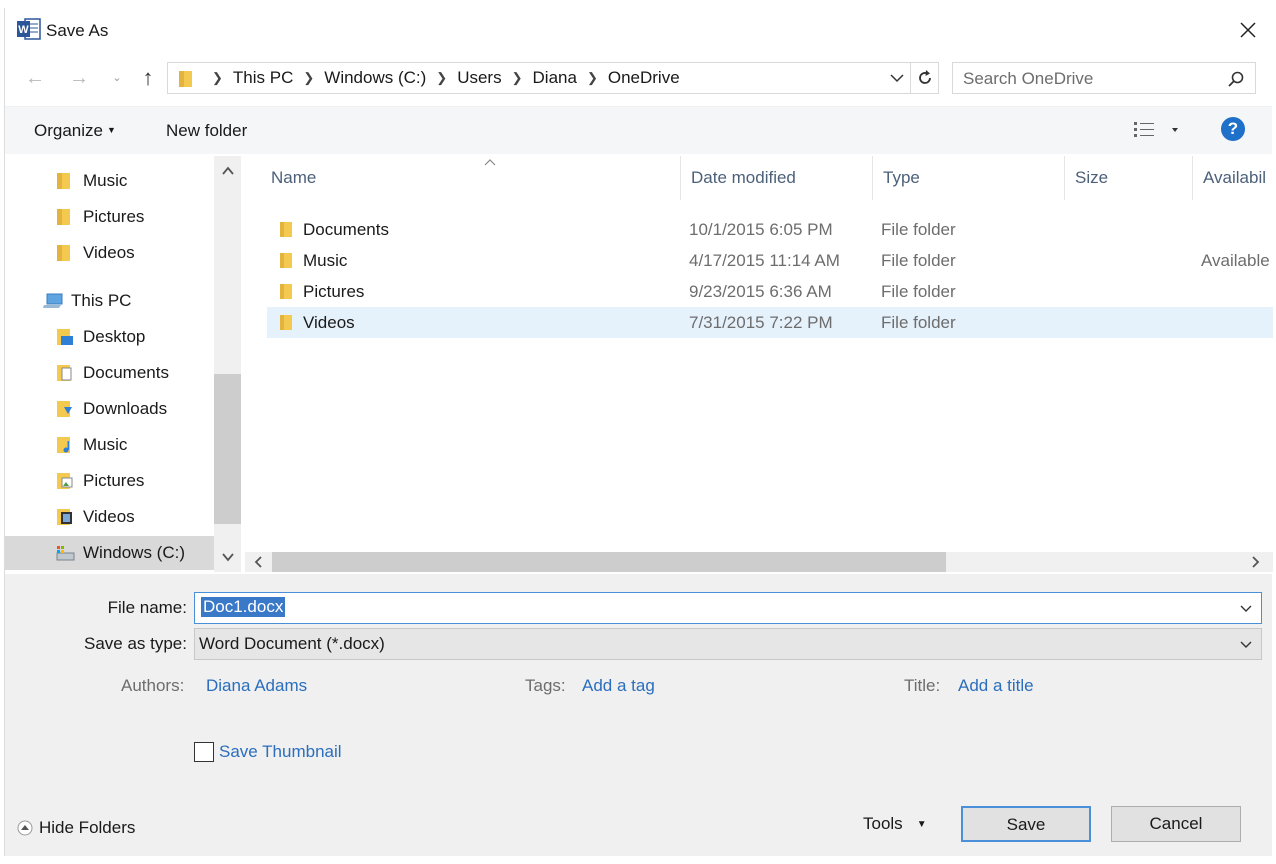 Image resolution: width=1276 pixels, height=864 pixels. I want to click on cancel-button: Cancel, so click(1176, 824).